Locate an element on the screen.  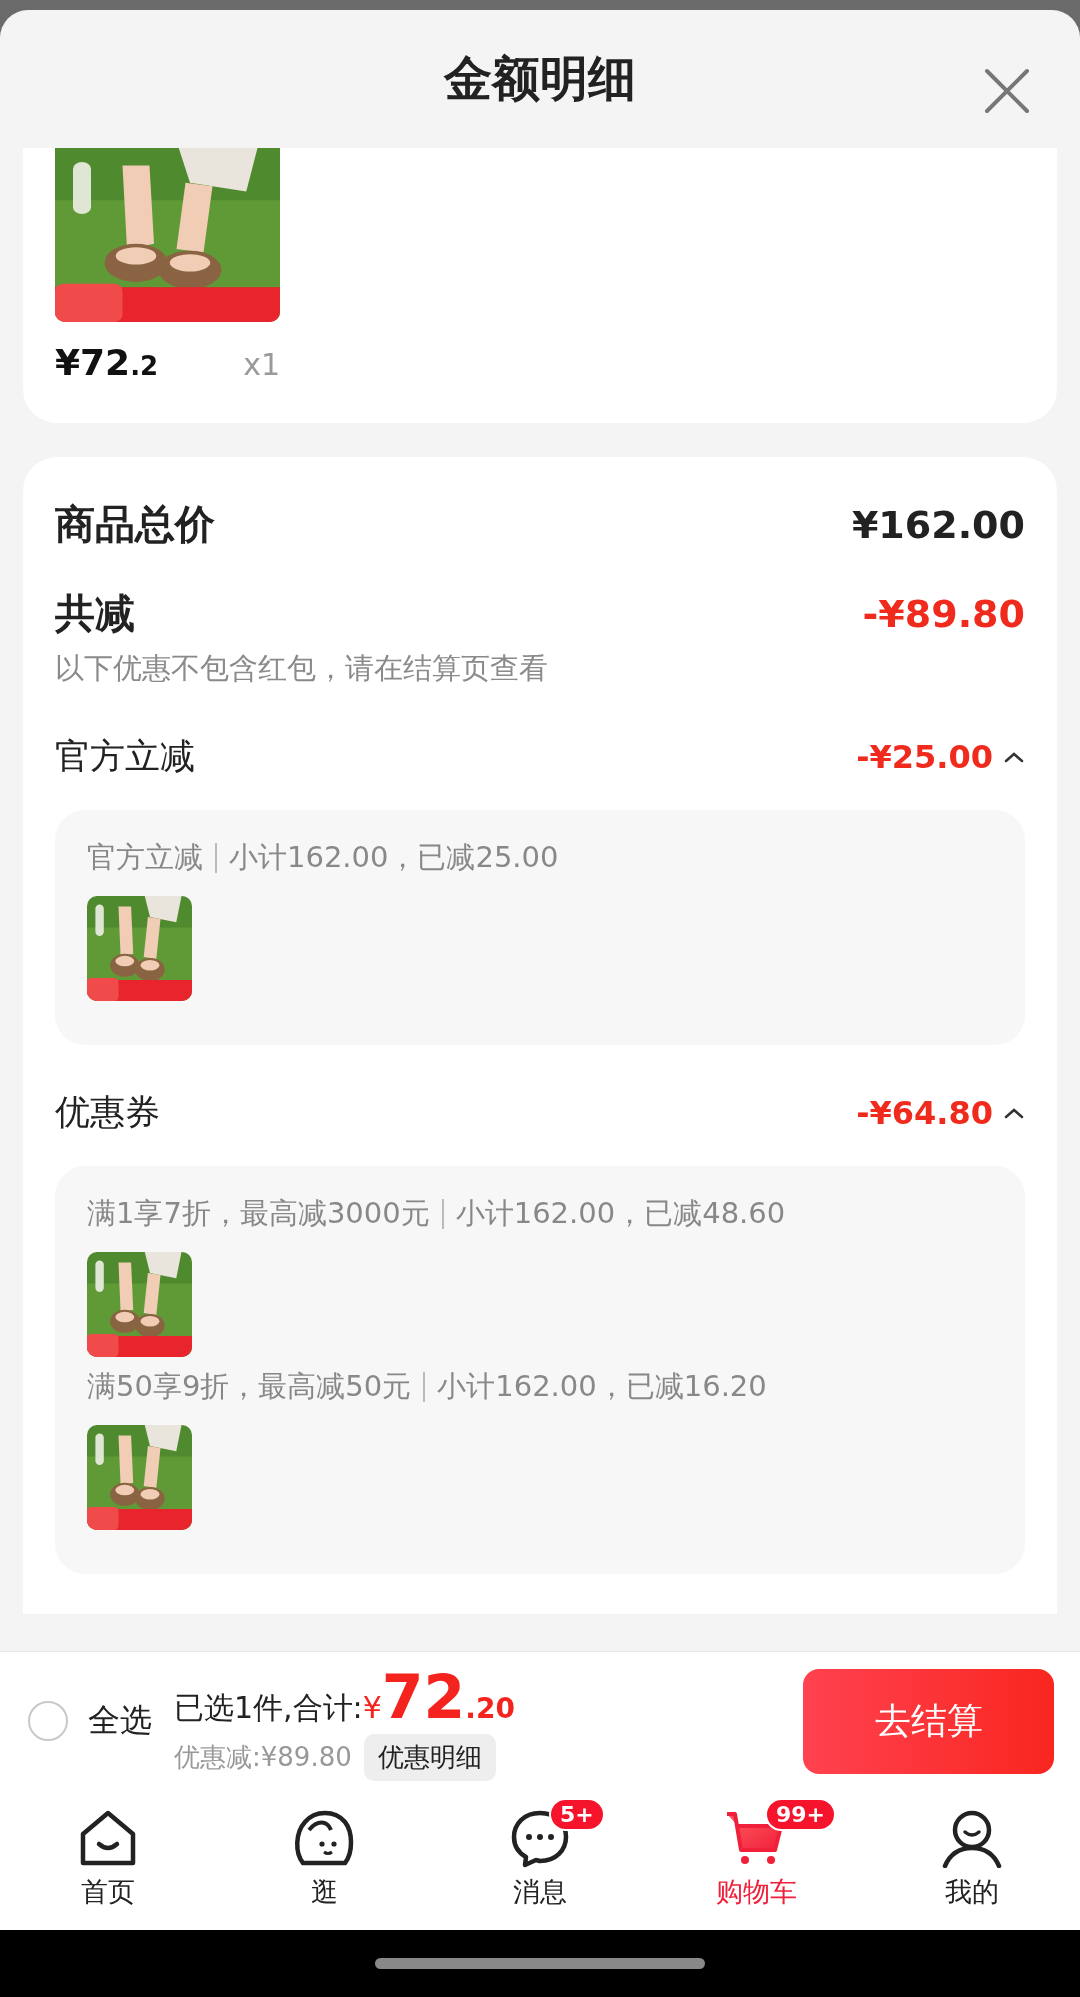
note-text: 以下优惠不包含红包，请在结算页查看 is located at coordinates (302, 668).